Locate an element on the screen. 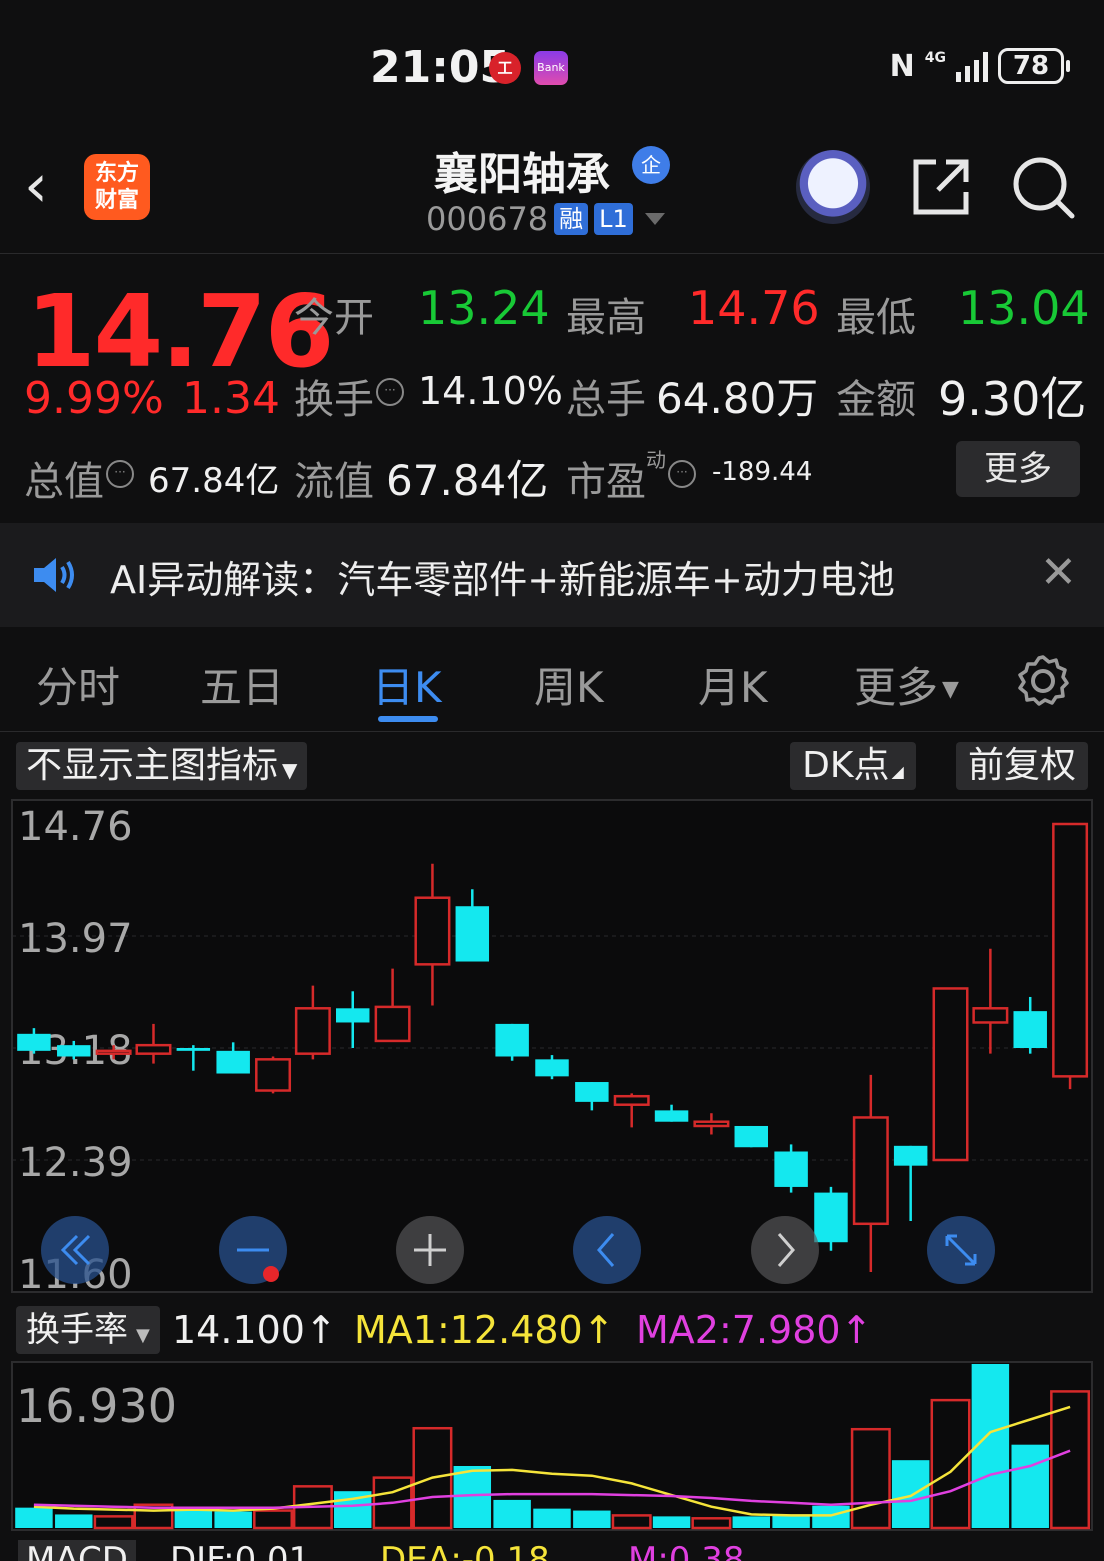  bank-icon: 工 is located at coordinates (505, 68).